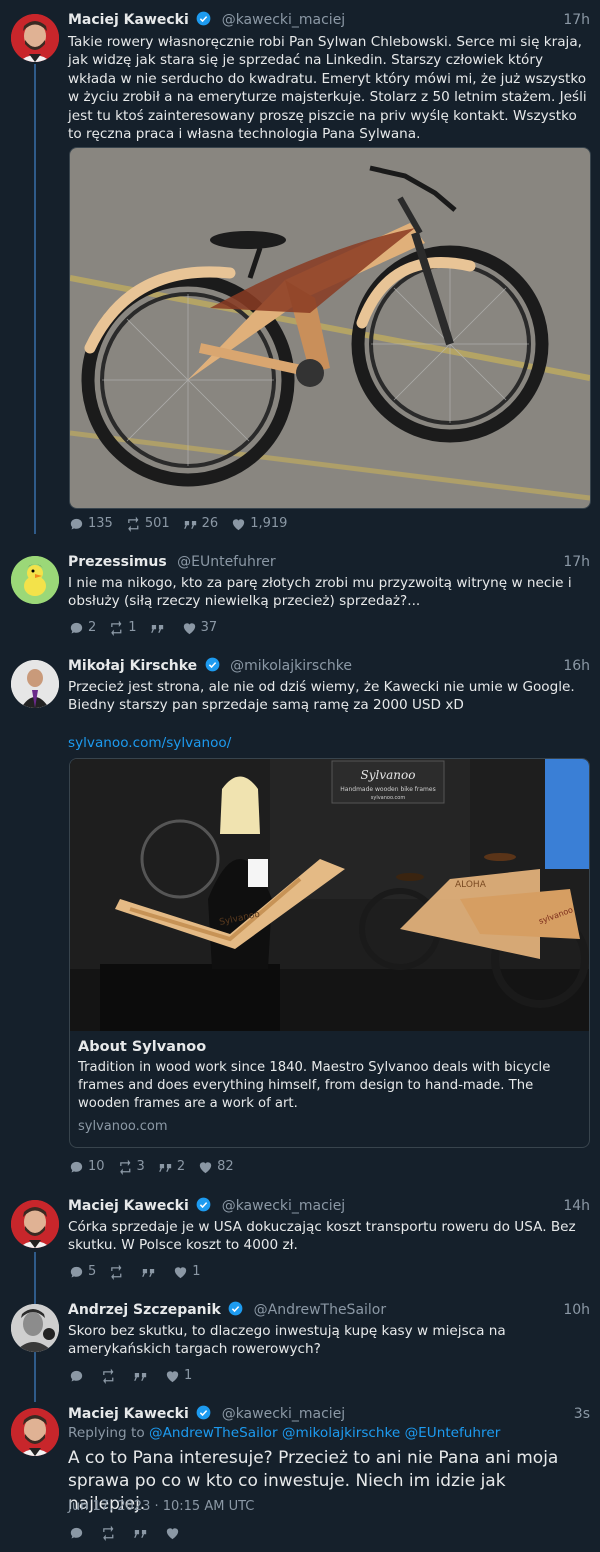 The height and width of the screenshot is (1552, 600). Describe the element at coordinates (161, 1506) in the screenshot. I see `tweet-date: Jun 17, 2023 · 10:15 AM UTC` at that location.